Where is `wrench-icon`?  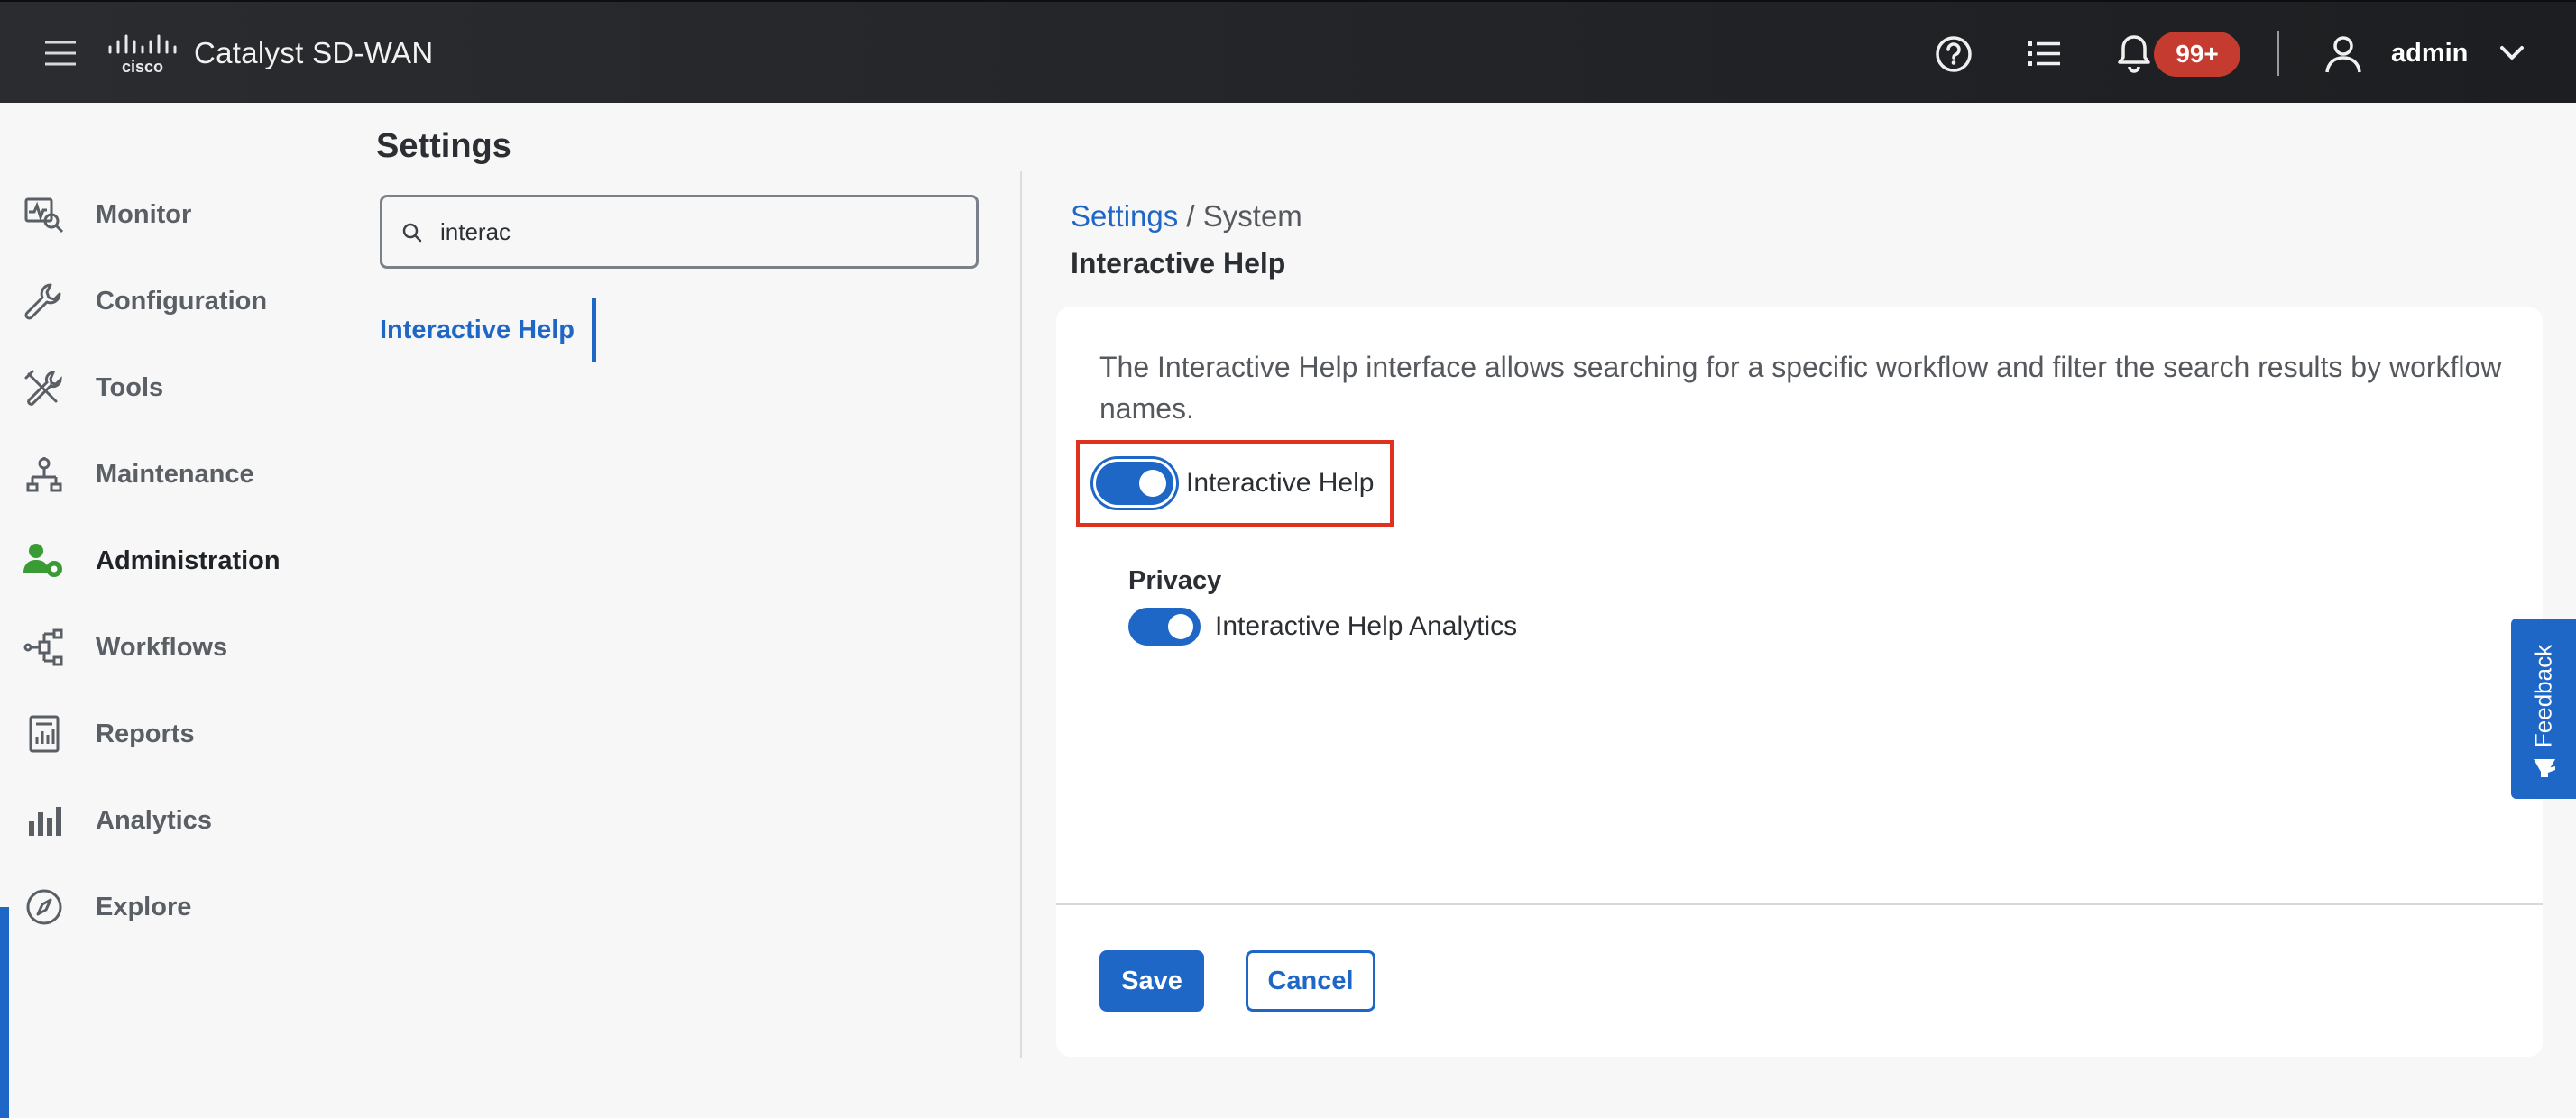 wrench-icon is located at coordinates (44, 301).